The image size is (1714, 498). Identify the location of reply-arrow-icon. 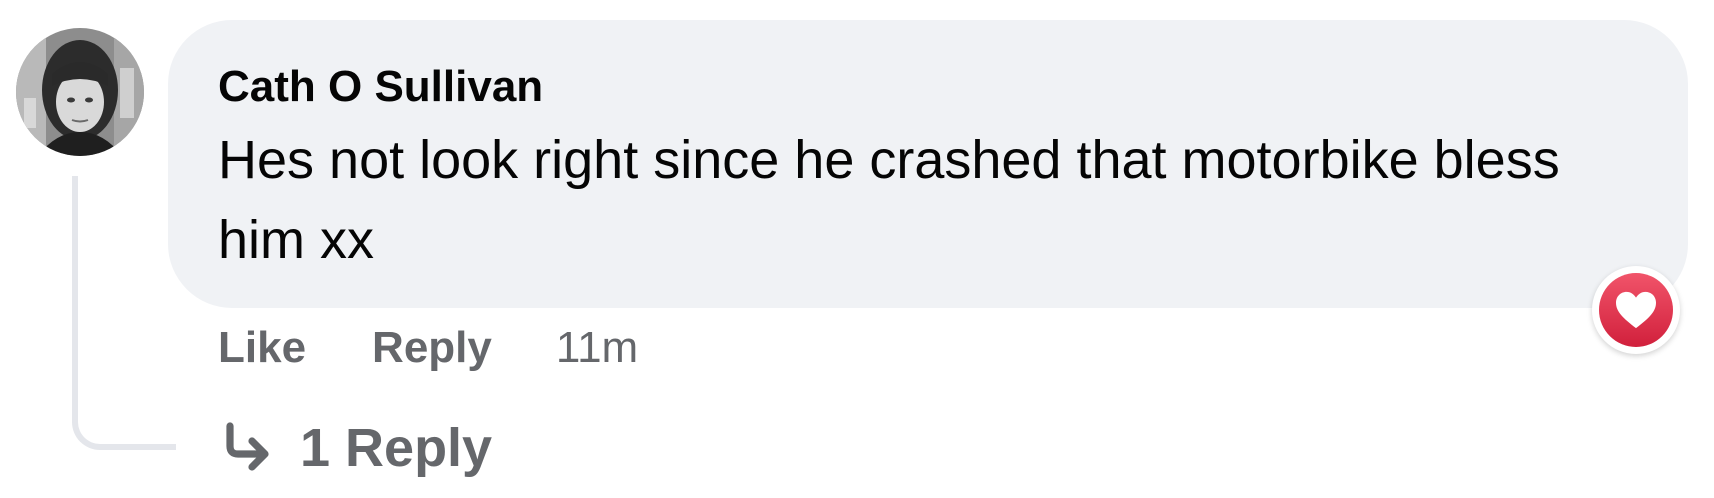
(247, 446).